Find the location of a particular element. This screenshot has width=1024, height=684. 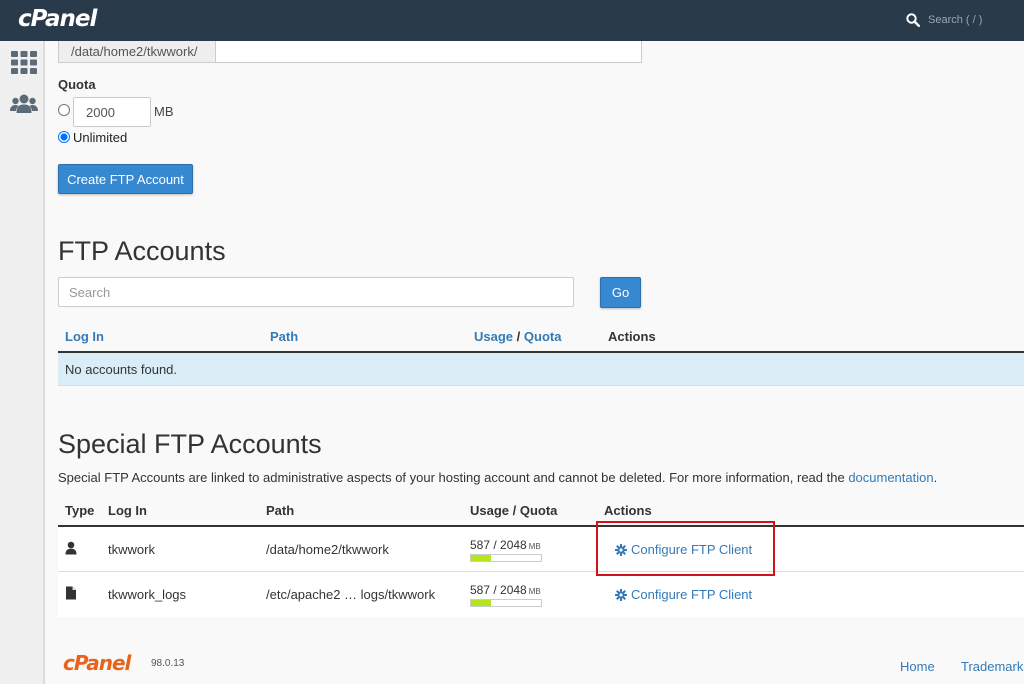

sort-quota-link: Quota is located at coordinates (543, 336).